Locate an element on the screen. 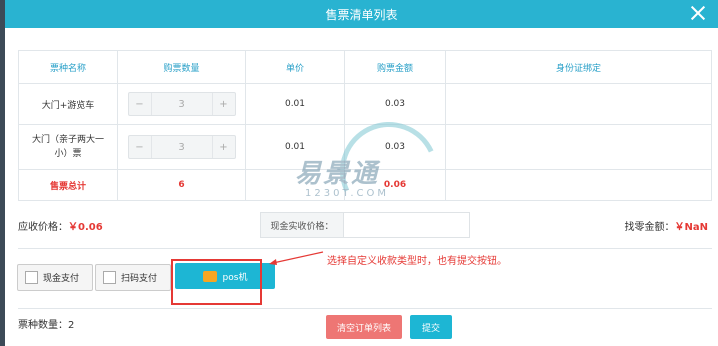 This screenshot has width=718, height=346. watermark-logo: 易景通 1230T.COM is located at coordinates (371, 171).